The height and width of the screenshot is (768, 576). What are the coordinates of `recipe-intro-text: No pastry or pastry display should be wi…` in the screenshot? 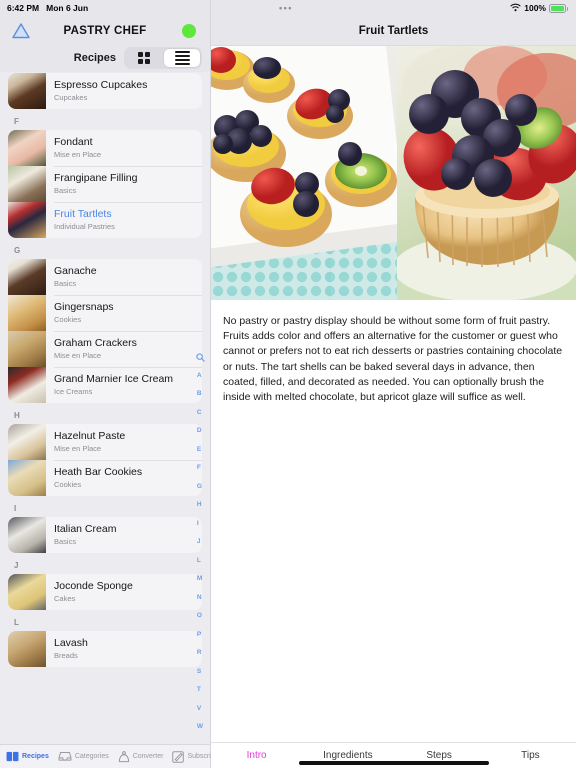 It's located at (393, 359).